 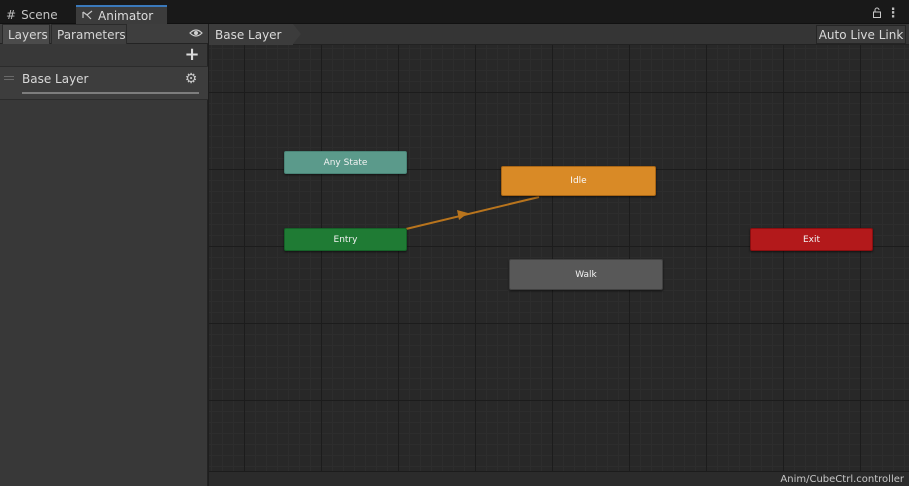 I want to click on state-walk: Walk, so click(x=586, y=274).